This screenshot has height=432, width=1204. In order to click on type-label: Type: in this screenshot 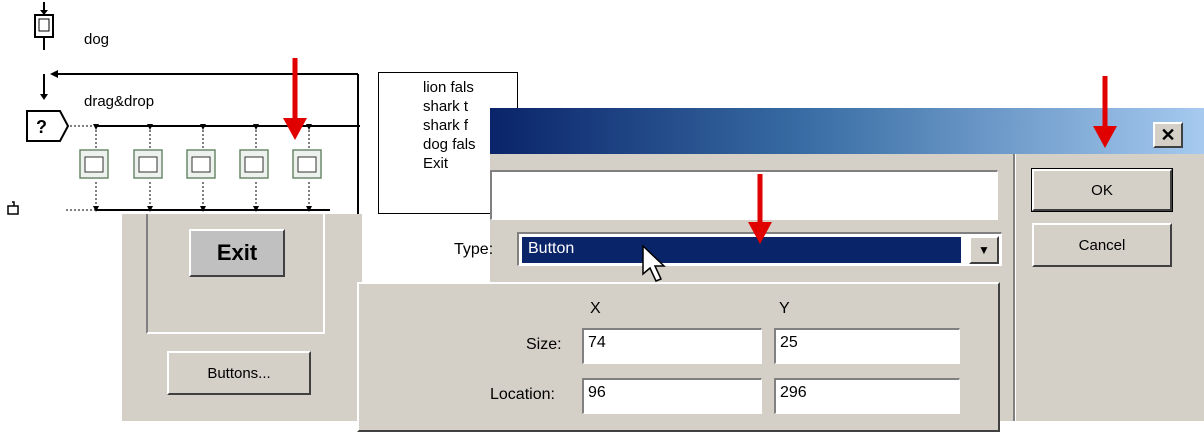, I will do `click(474, 249)`.